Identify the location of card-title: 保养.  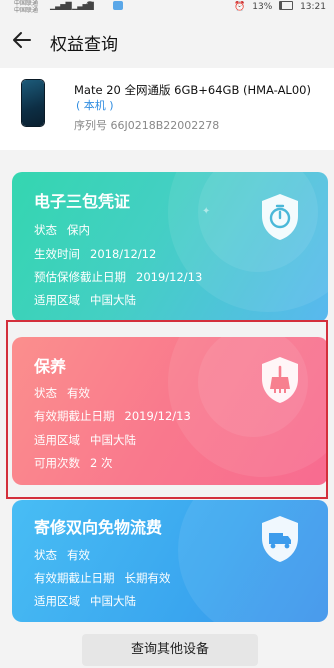
(50, 366).